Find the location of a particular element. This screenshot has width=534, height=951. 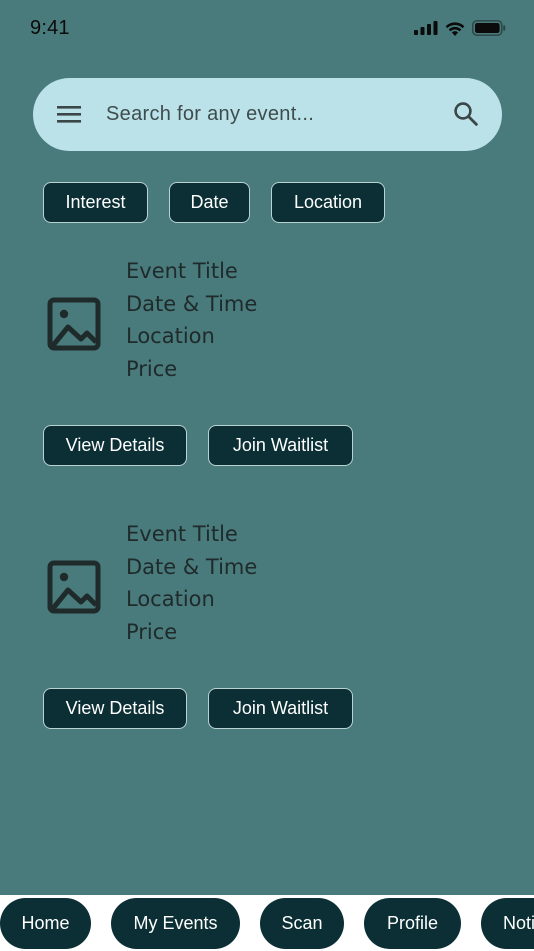

status-bar: 9:41 is located at coordinates (267, 29).